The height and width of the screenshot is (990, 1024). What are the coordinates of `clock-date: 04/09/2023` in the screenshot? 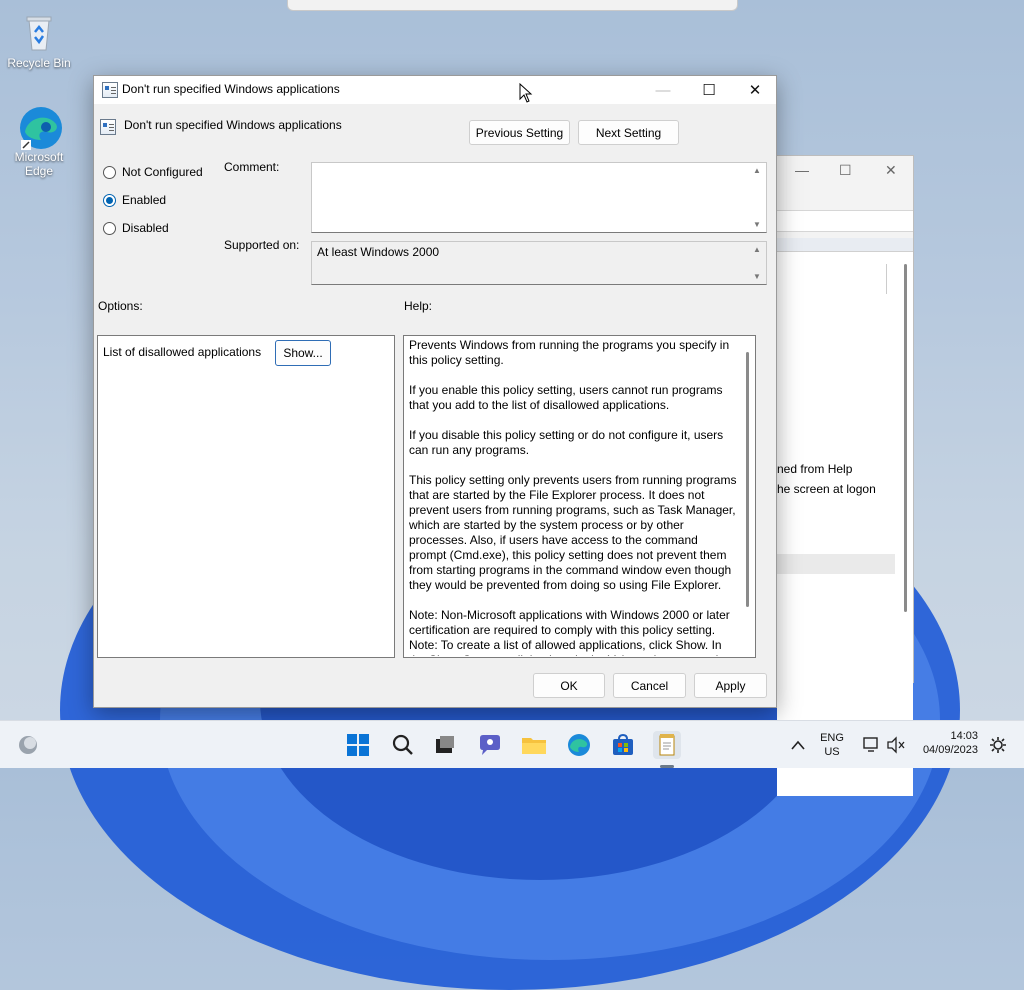 It's located at (950, 750).